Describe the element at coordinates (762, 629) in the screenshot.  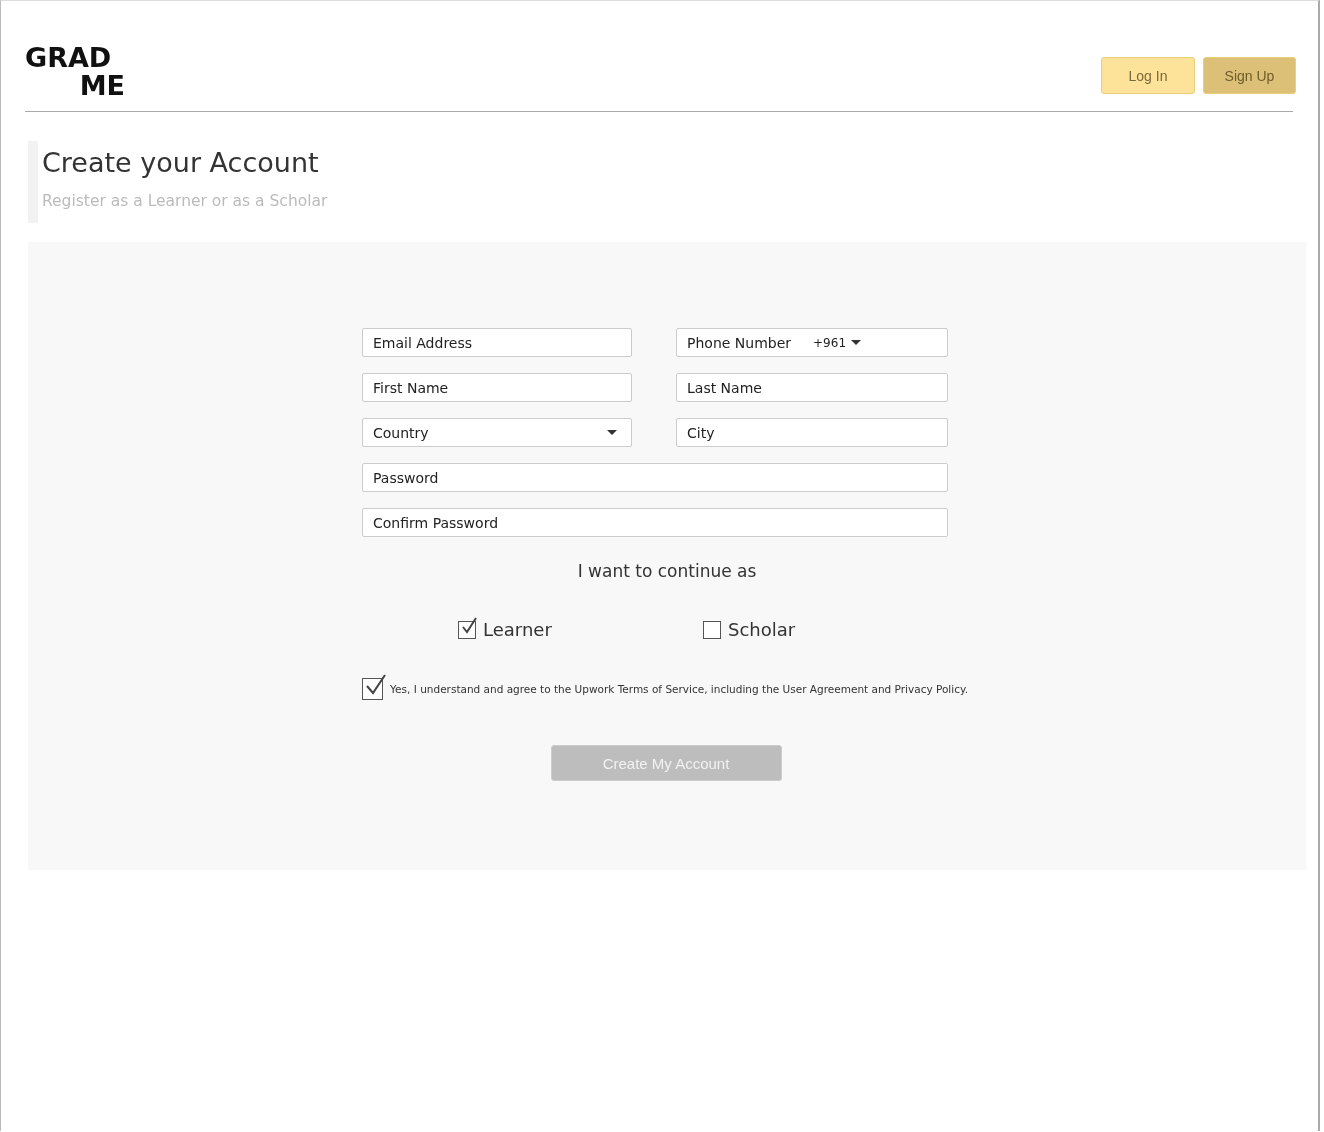
I see `role-label: Scholar` at that location.